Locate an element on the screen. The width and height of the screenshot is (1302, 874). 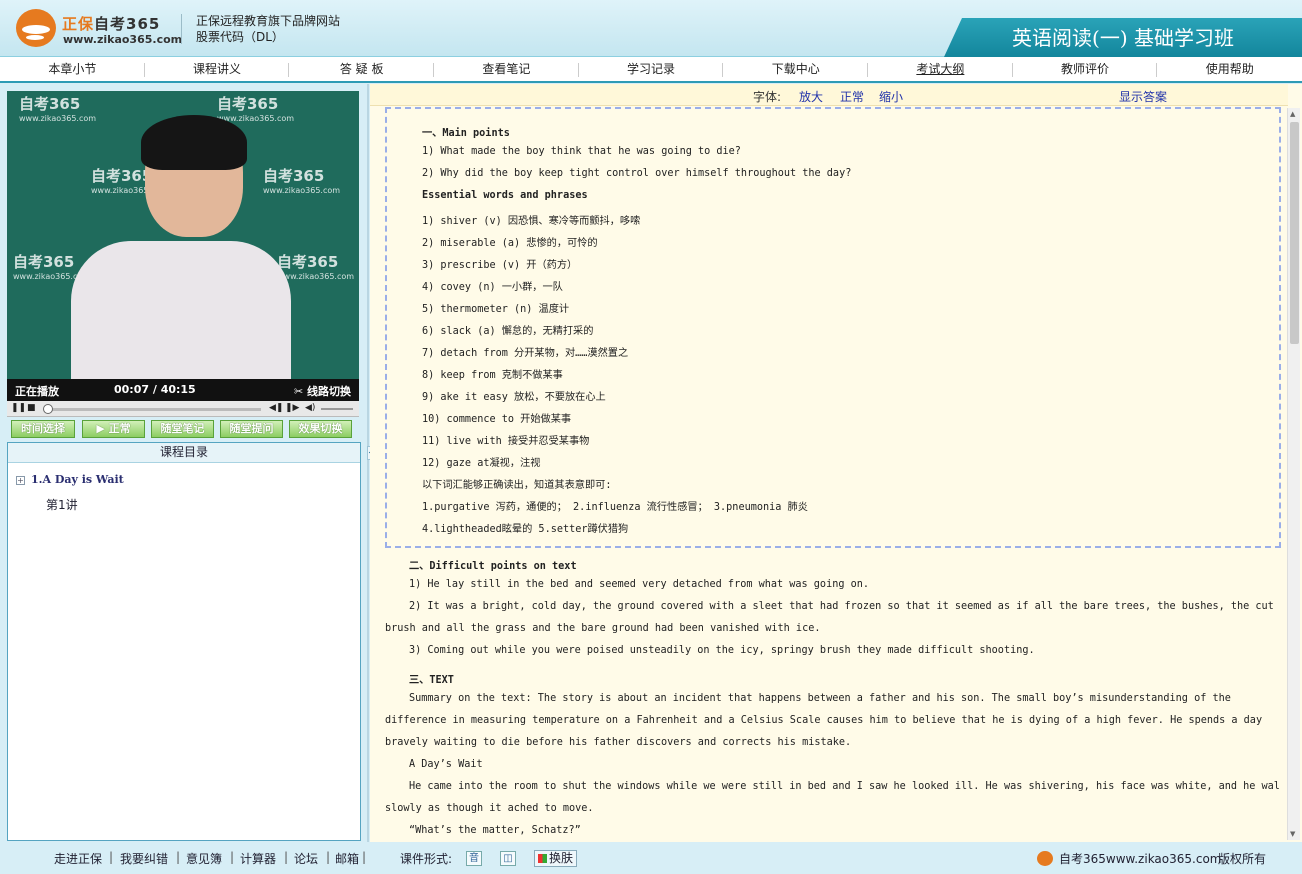
effect-switch-button: 效果切换 is located at coordinates (320, 429).